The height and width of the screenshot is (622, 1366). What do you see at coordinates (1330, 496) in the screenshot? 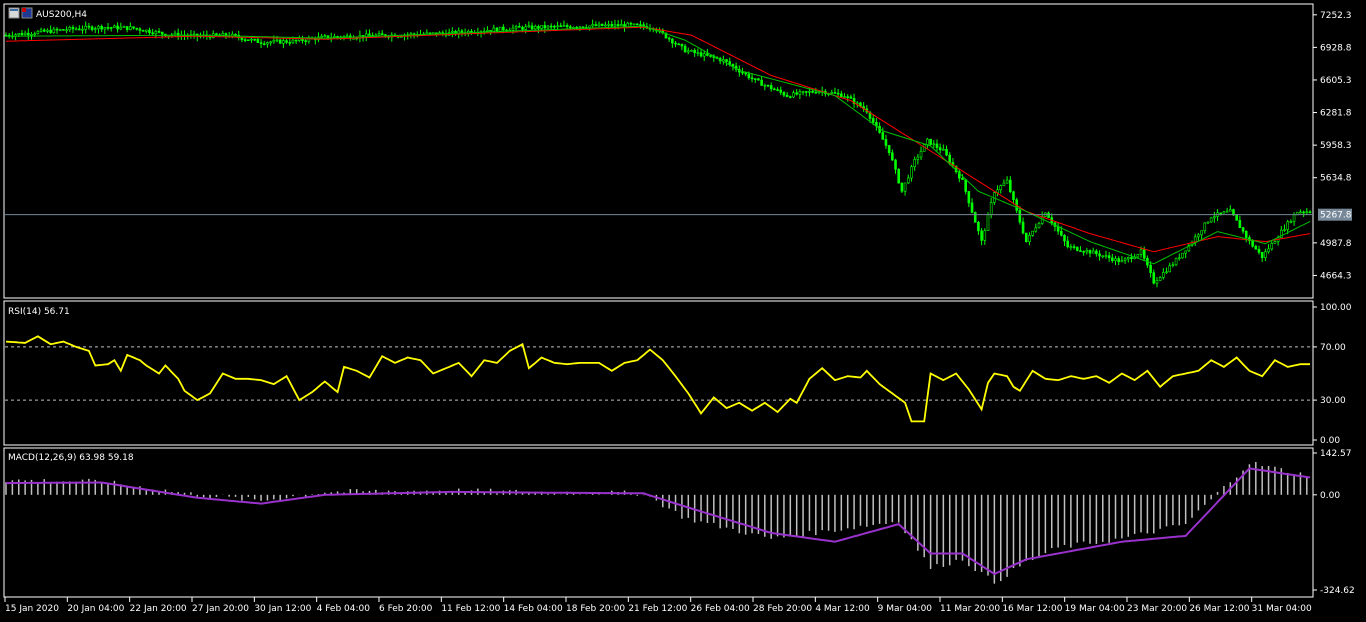
I see `macd-tick-label: 0.00` at bounding box center [1330, 496].